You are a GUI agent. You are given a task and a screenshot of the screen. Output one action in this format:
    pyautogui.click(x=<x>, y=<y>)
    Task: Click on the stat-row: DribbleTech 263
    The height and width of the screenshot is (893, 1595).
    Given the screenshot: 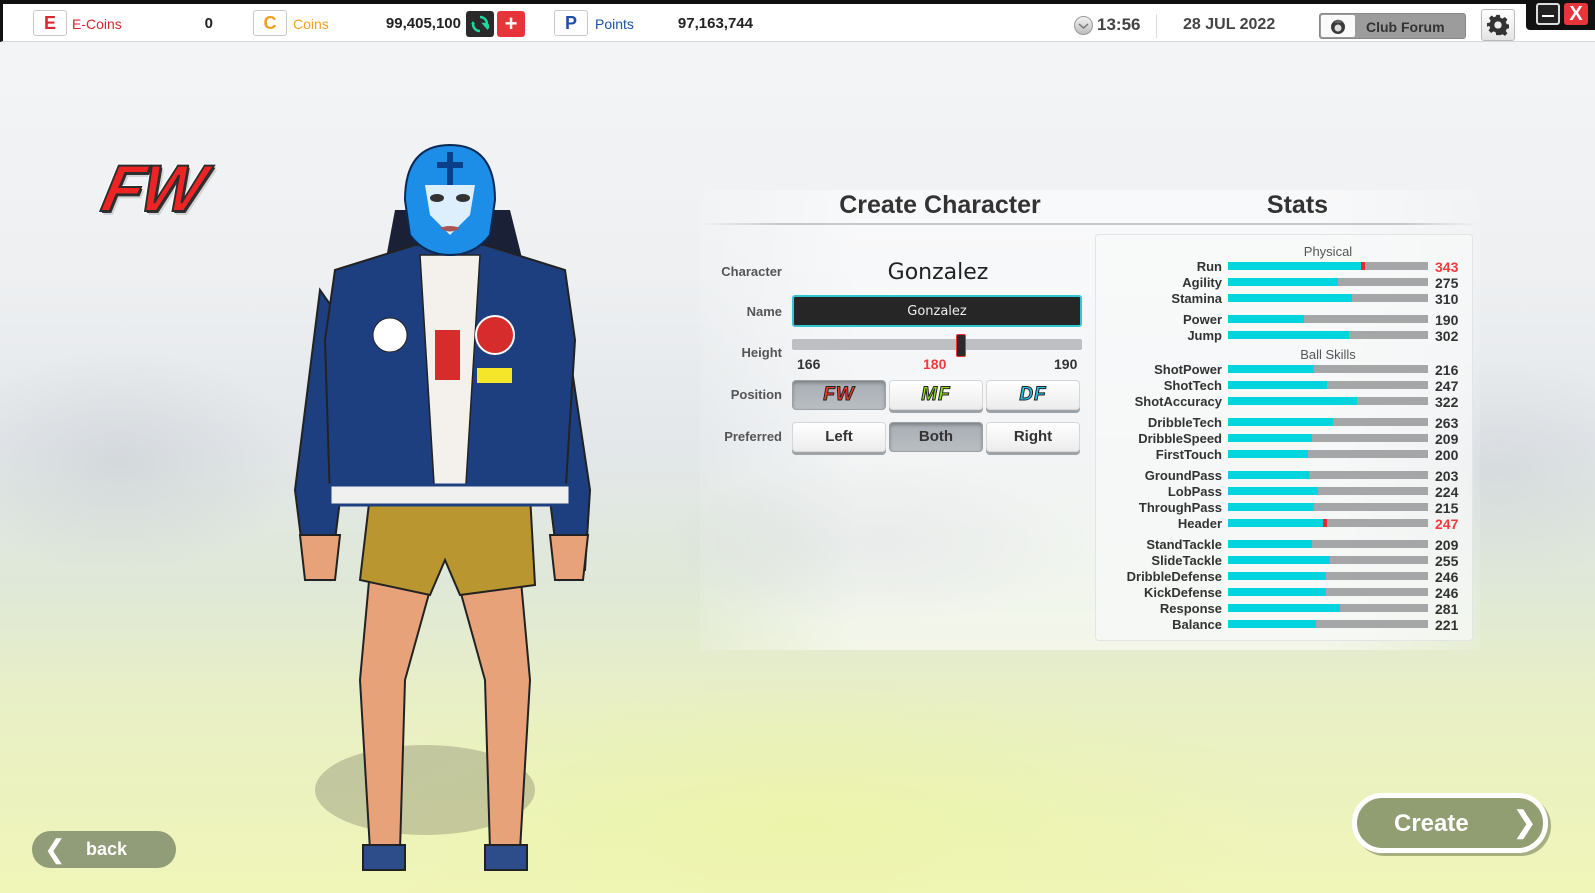 What is the action you would take?
    pyautogui.click(x=1280, y=423)
    